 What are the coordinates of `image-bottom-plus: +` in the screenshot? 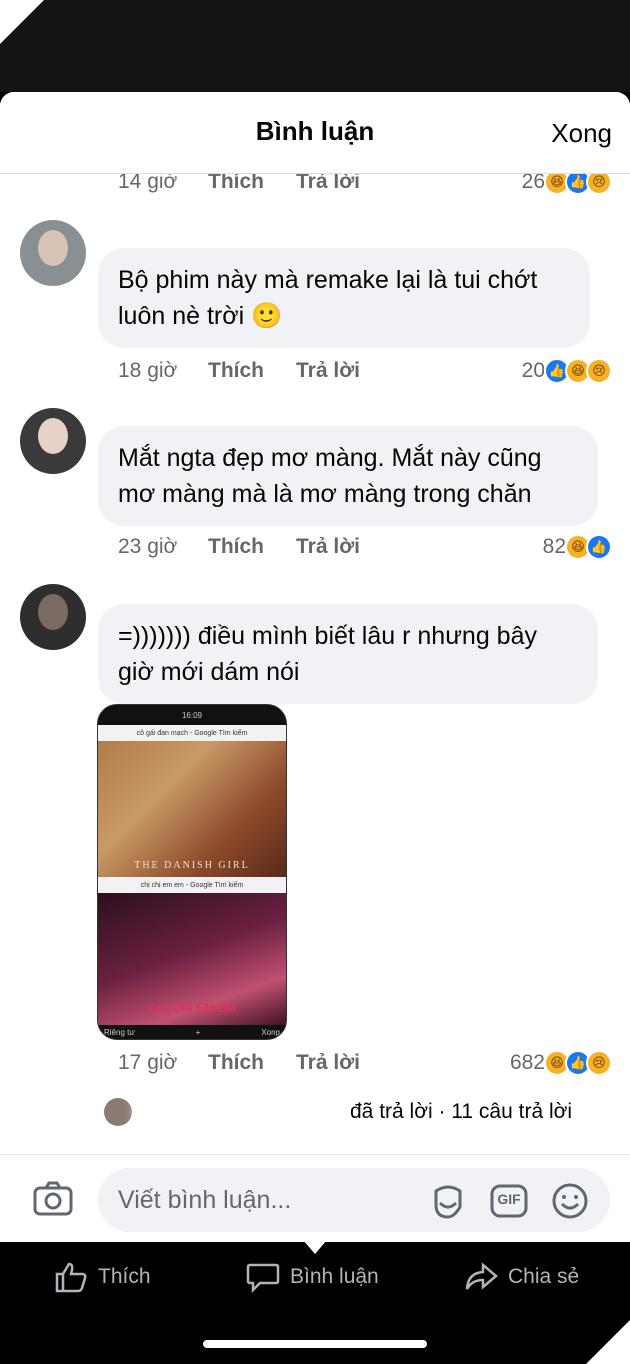 It's located at (198, 1032).